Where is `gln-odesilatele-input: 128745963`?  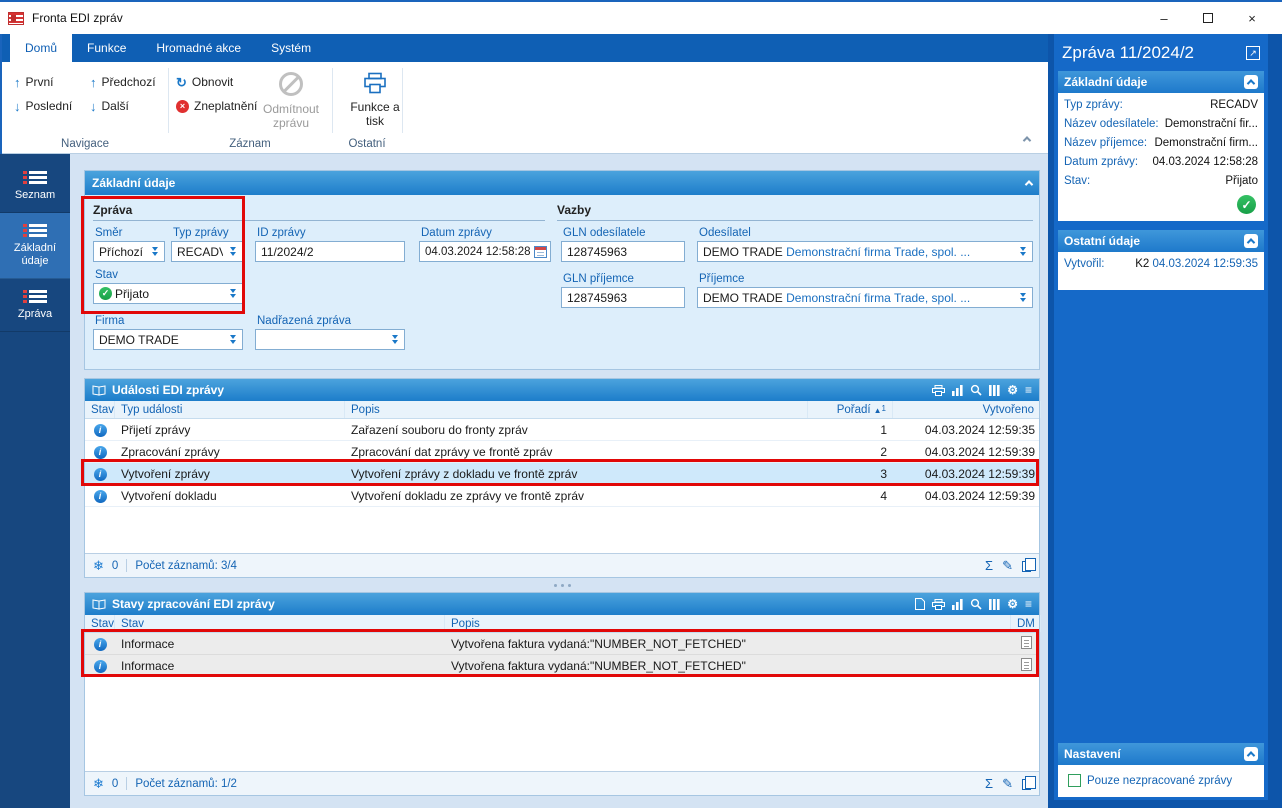
gln-odesilatele-input: 128745963 is located at coordinates (623, 251).